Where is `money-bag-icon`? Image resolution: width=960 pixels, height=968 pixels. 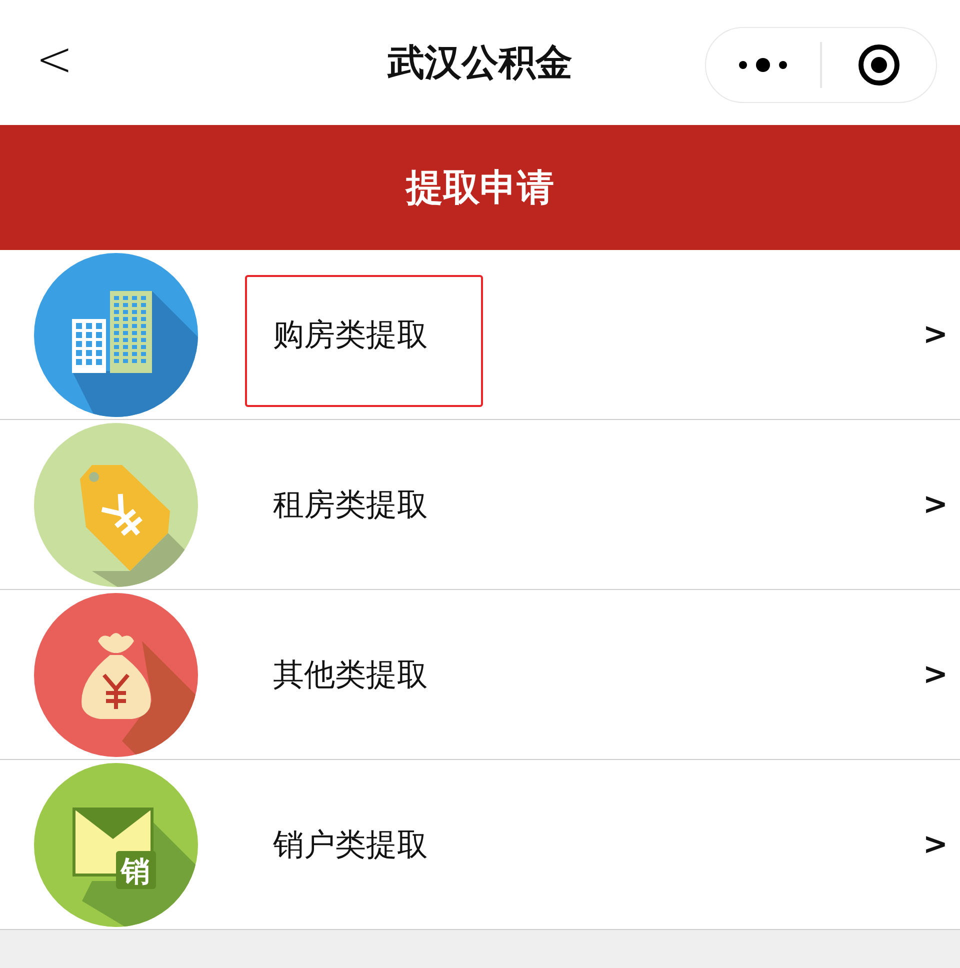
money-bag-icon is located at coordinates (116, 674).